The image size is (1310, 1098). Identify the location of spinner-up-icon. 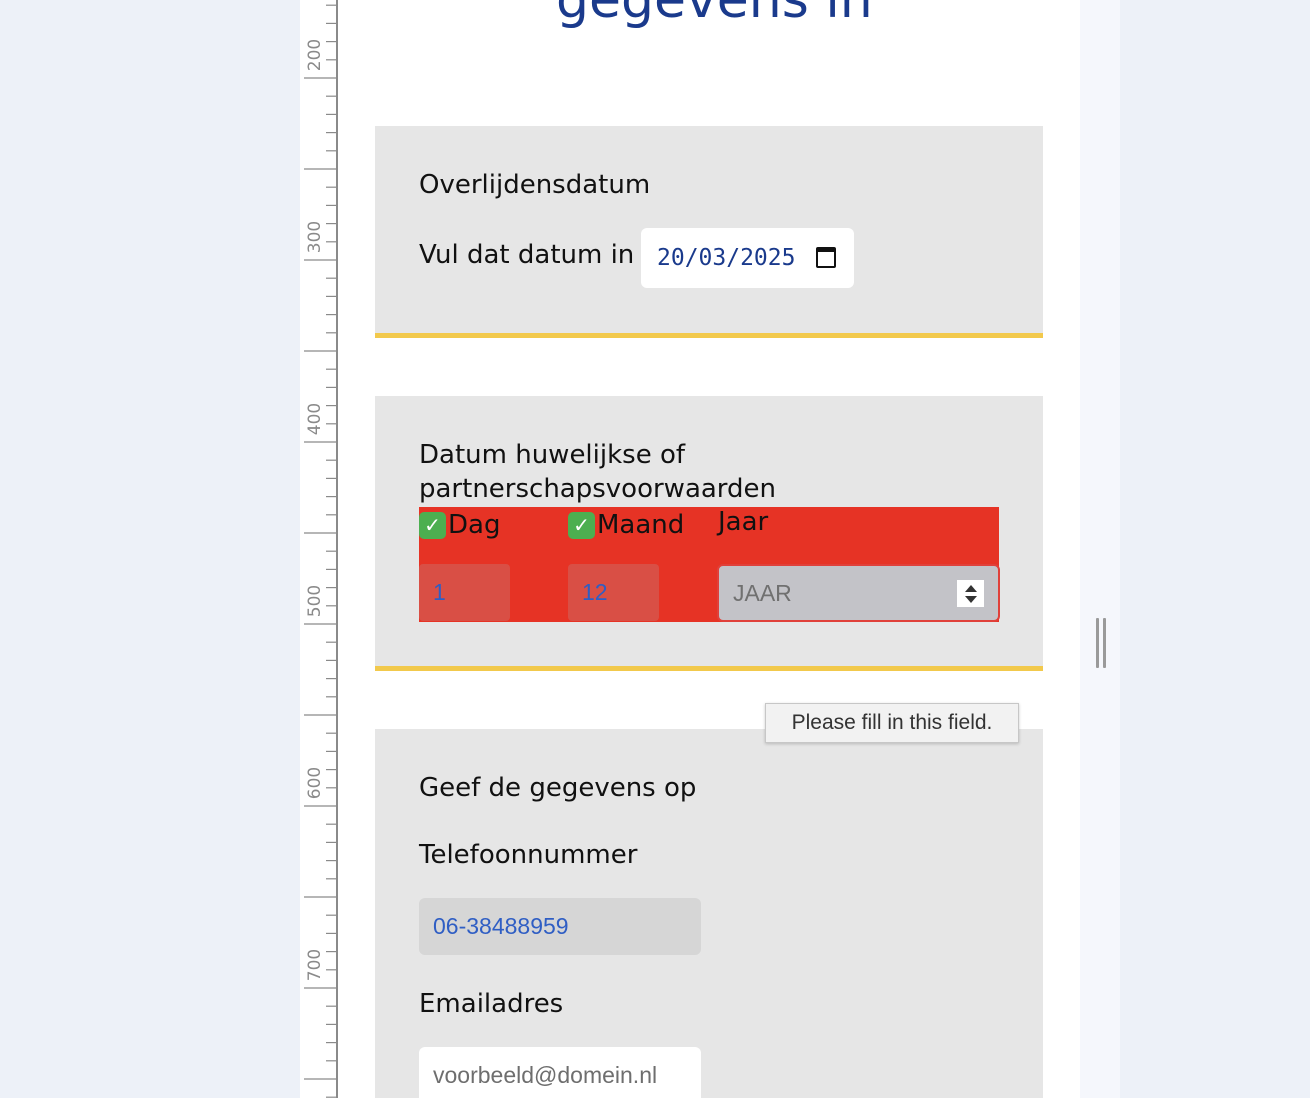
(970, 588).